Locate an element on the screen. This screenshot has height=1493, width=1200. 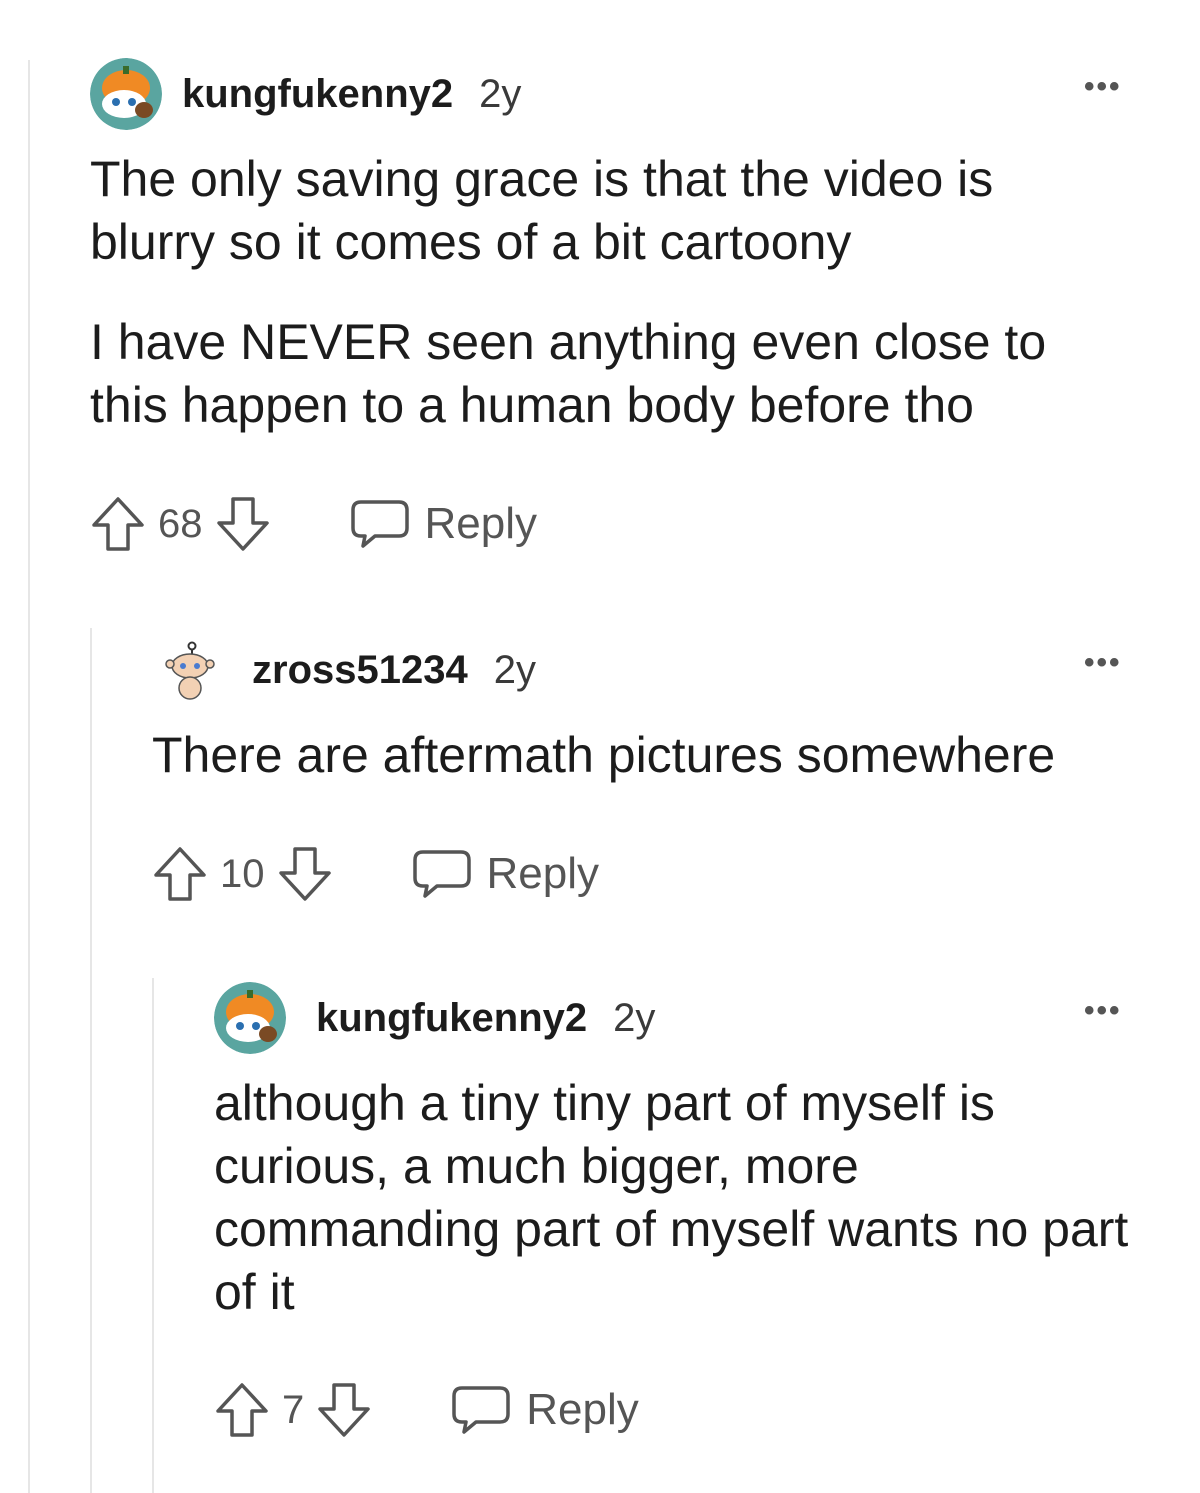
vote-count: 68 is located at coordinates (180, 523).